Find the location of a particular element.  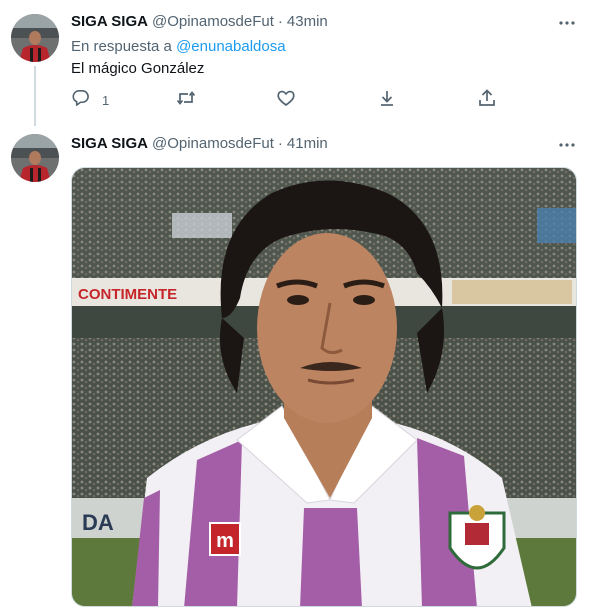

media-banner-text: CONTIMENTE is located at coordinates (127, 294).